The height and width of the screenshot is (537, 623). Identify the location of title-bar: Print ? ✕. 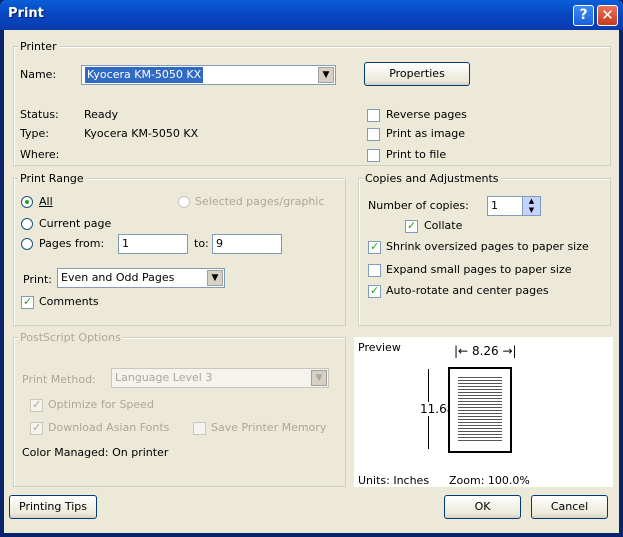
(311, 15).